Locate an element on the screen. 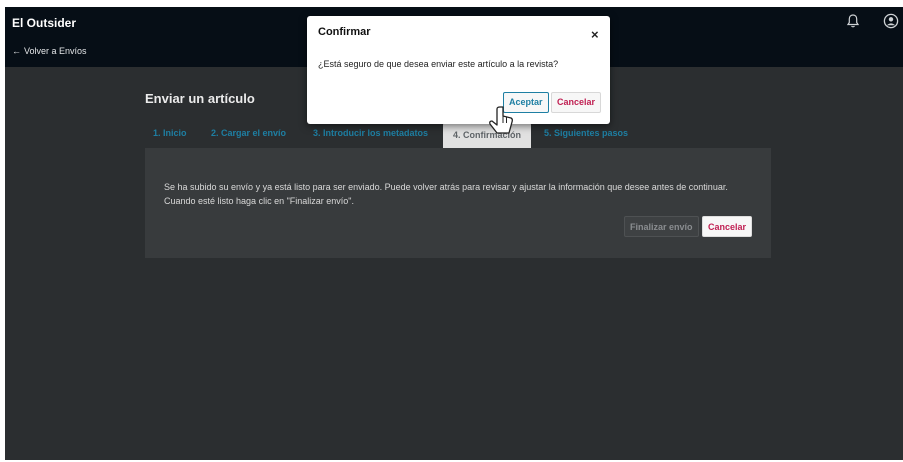  back-link-label: Volver a Envíos is located at coordinates (55, 51).